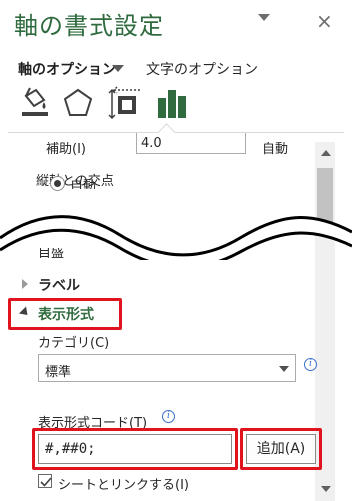 The height and width of the screenshot is (501, 352). I want to click on aux-unit-value: 4.0, so click(151, 143).